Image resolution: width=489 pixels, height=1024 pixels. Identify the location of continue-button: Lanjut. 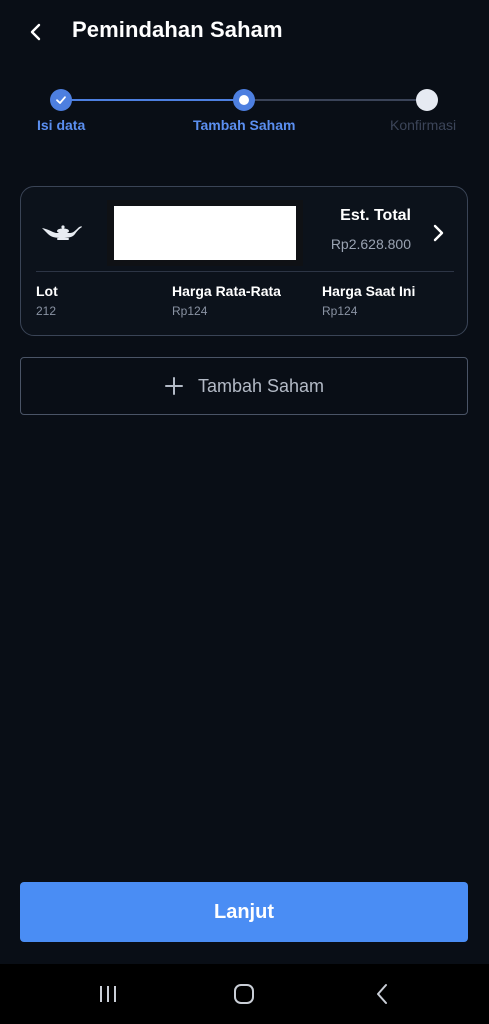
(244, 912).